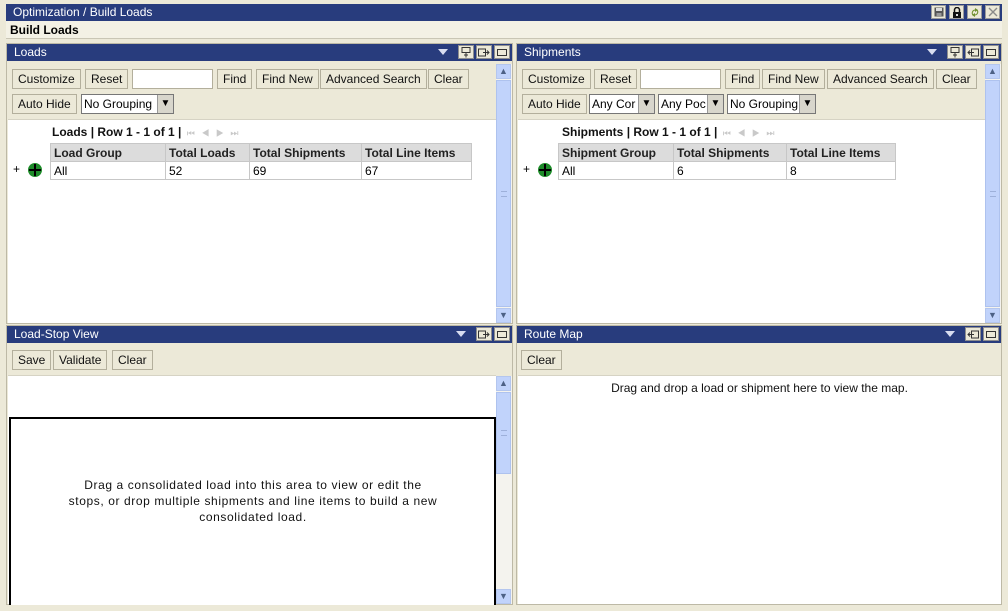 This screenshot has height=611, width=1008. I want to click on grid-cell: 69, so click(305, 170).